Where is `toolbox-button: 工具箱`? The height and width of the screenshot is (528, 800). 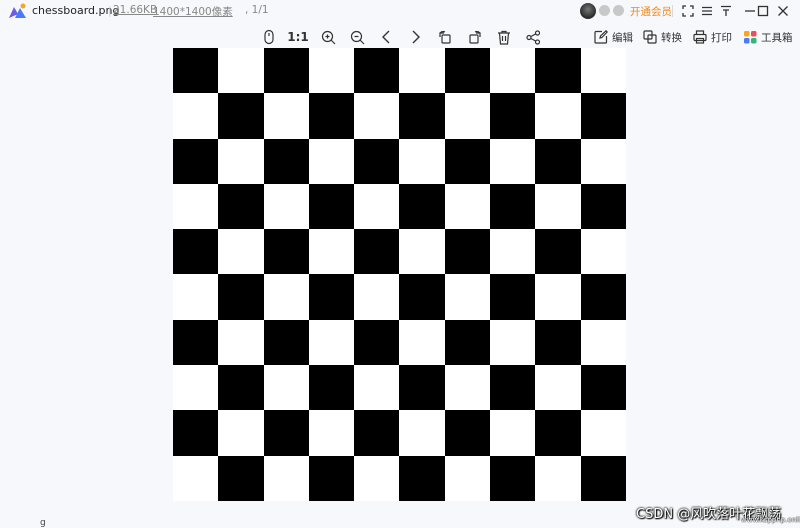 toolbox-button: 工具箱 is located at coordinates (768, 37).